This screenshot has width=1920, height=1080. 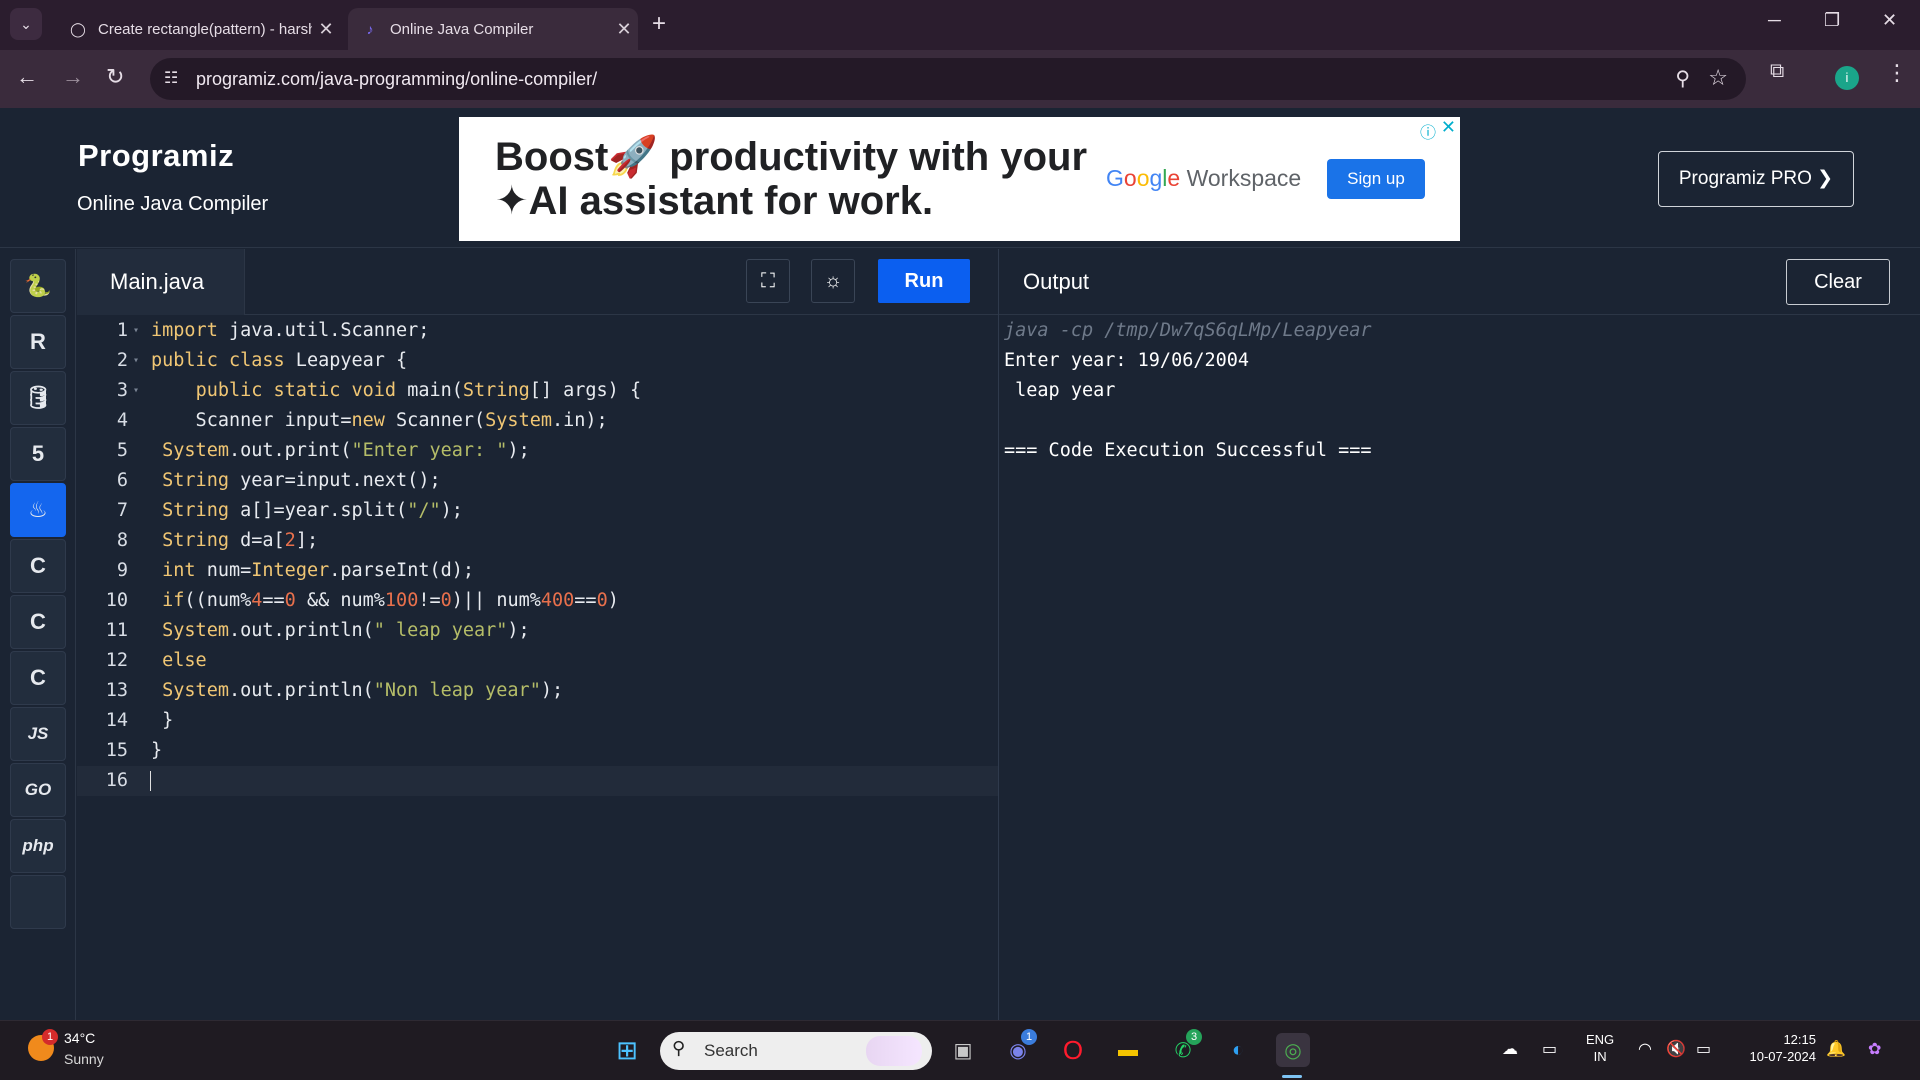 I want to click on text-caret, so click(x=150, y=781).